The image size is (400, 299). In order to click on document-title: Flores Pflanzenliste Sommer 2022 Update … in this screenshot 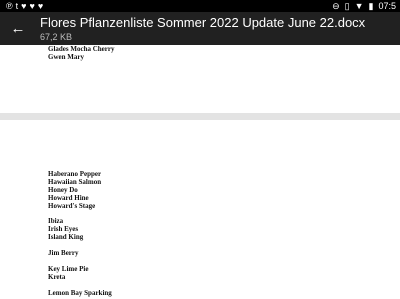, I will do `click(203, 22)`.